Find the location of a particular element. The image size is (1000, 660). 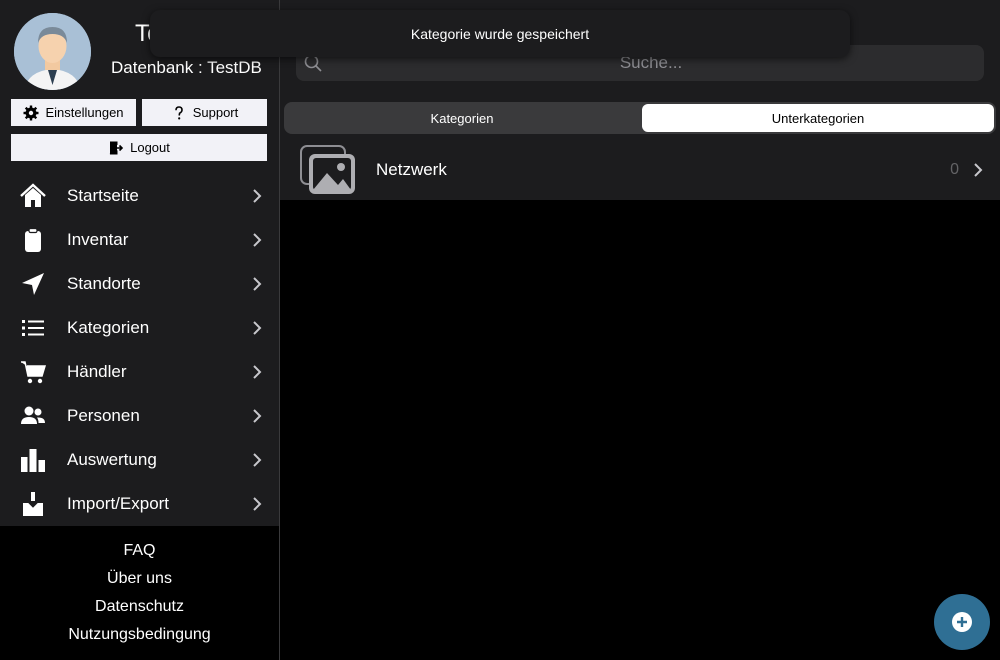

clipboard-icon is located at coordinates (33, 240).